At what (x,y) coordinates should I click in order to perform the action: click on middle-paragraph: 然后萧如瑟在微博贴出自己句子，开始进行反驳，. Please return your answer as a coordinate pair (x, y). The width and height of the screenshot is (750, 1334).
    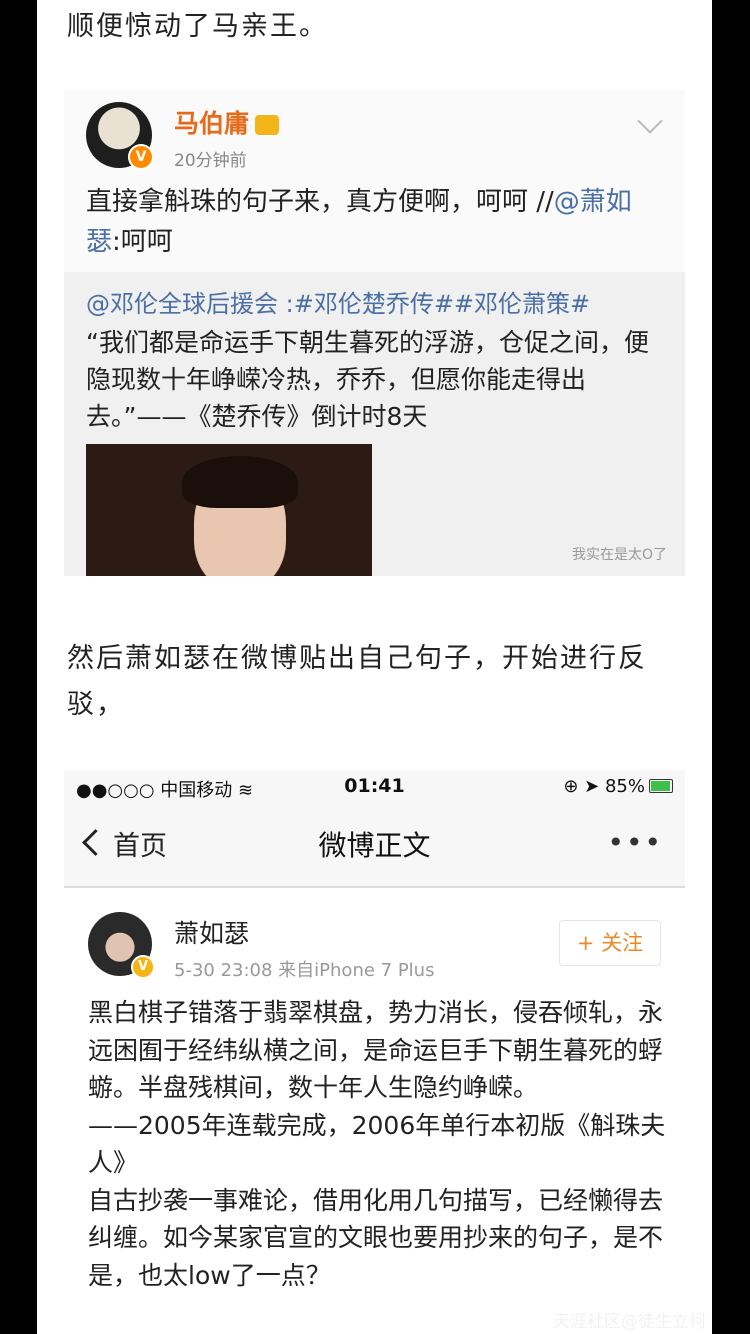
    Looking at the image, I should click on (357, 681).